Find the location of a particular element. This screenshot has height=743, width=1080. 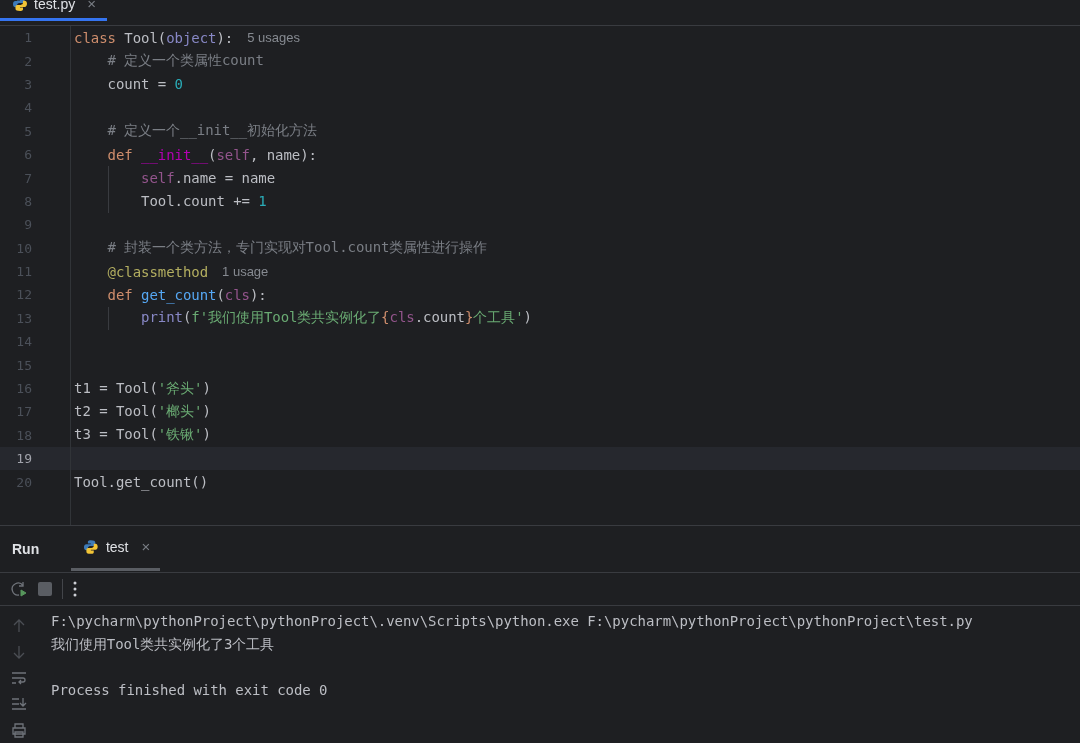

scroll-to-end-icon is located at coordinates (18, 704).